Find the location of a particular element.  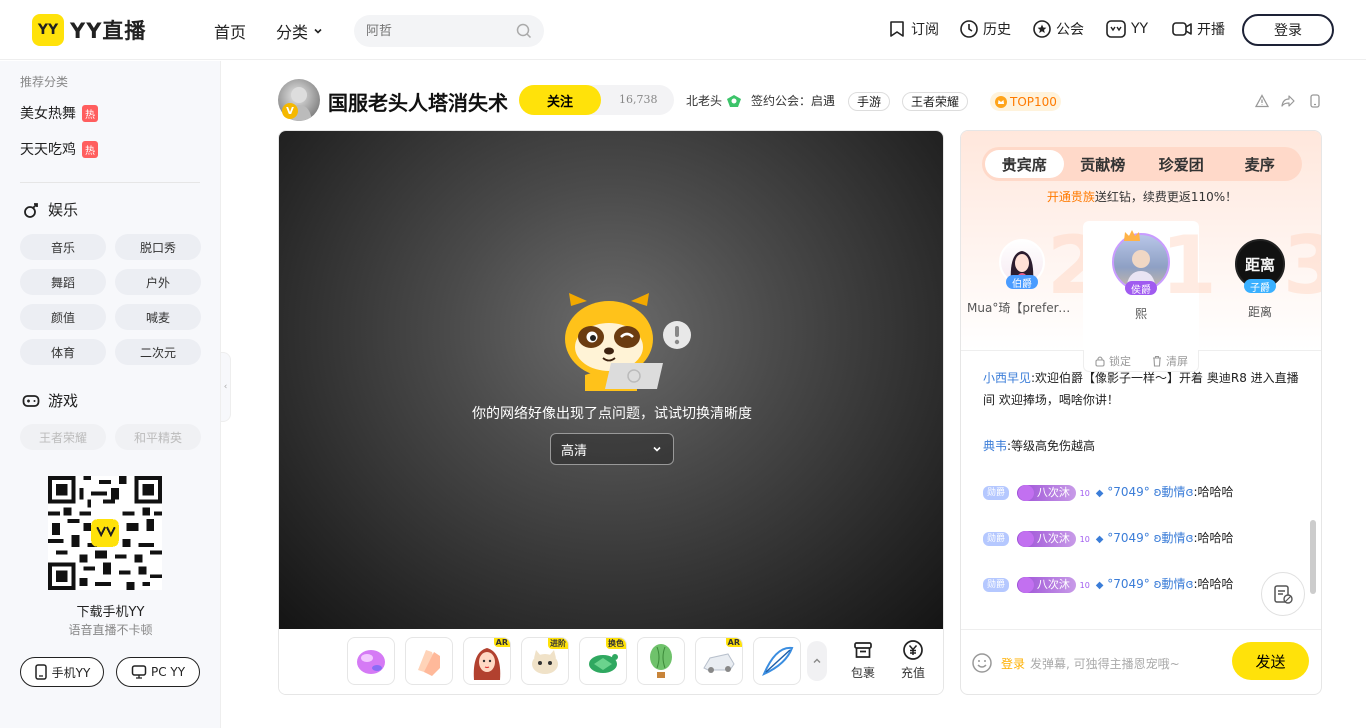

sidebar-collapse-handle: ‹ is located at coordinates (226, 387).